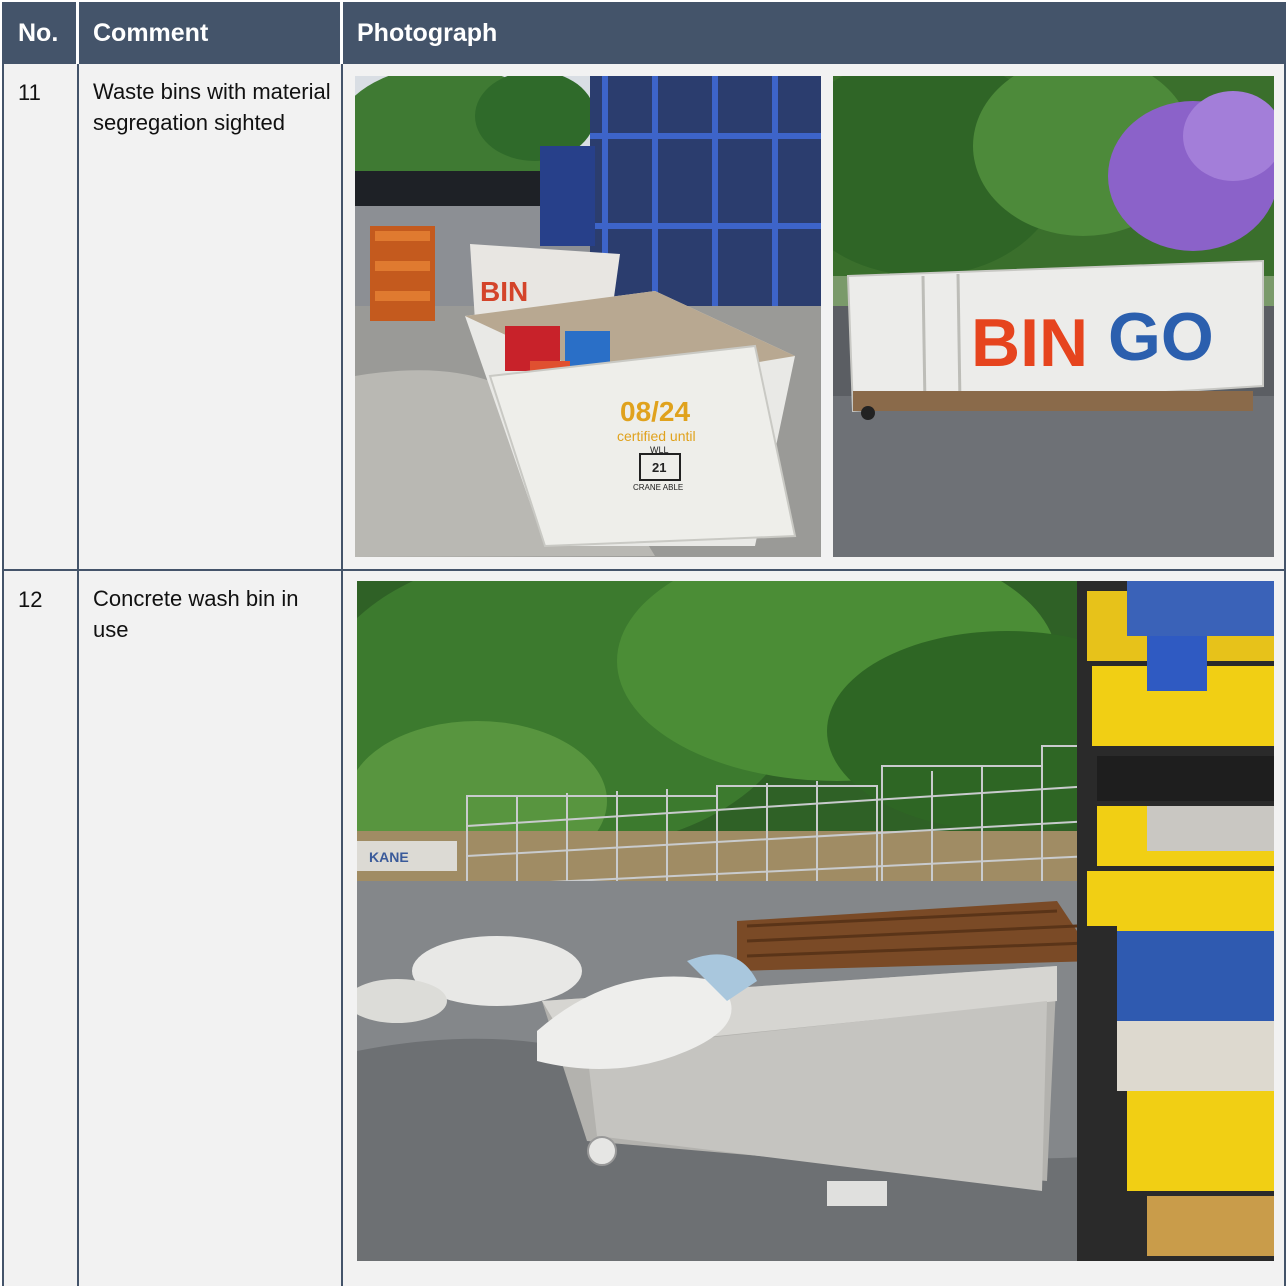 The width and height of the screenshot is (1286, 1286). What do you see at coordinates (658, 487) in the screenshot?
I see `crane-label: CRANE ABLE` at bounding box center [658, 487].